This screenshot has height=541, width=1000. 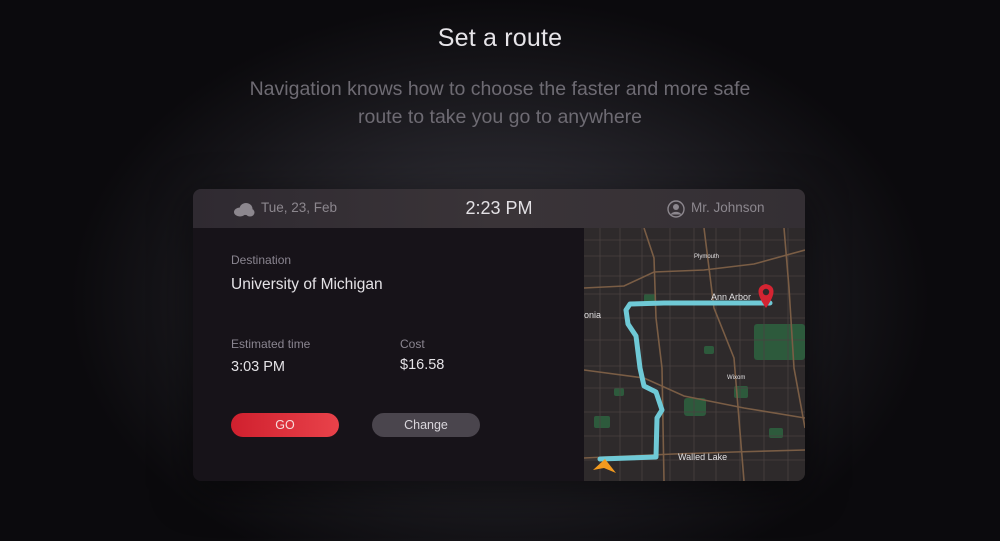 I want to click on map-label-walled-lake: Walled Lake, so click(x=703, y=457).